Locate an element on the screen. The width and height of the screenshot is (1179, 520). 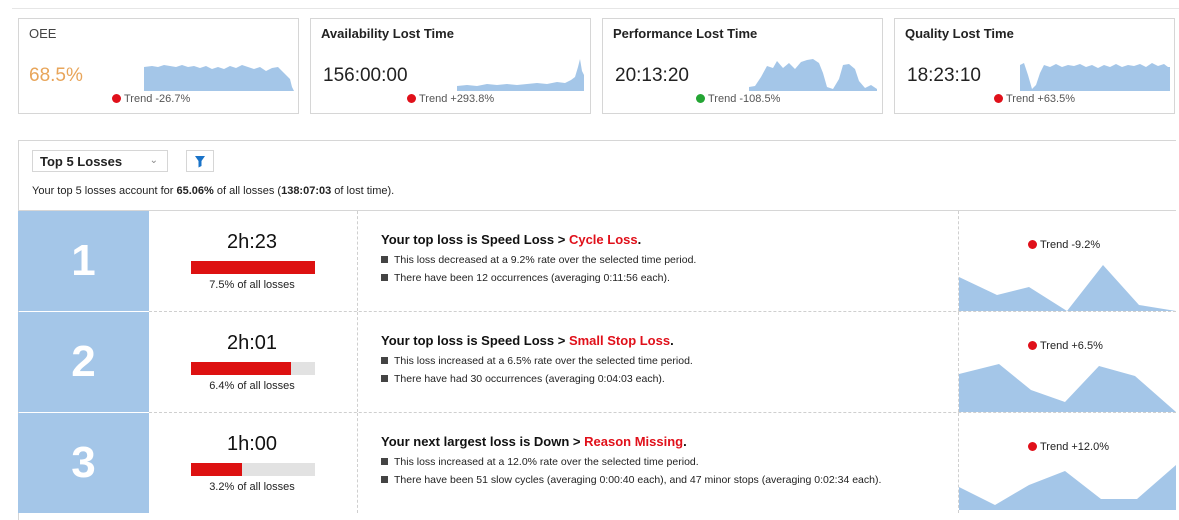
oee-trend: Trend -26.7% is located at coordinates (151, 99).